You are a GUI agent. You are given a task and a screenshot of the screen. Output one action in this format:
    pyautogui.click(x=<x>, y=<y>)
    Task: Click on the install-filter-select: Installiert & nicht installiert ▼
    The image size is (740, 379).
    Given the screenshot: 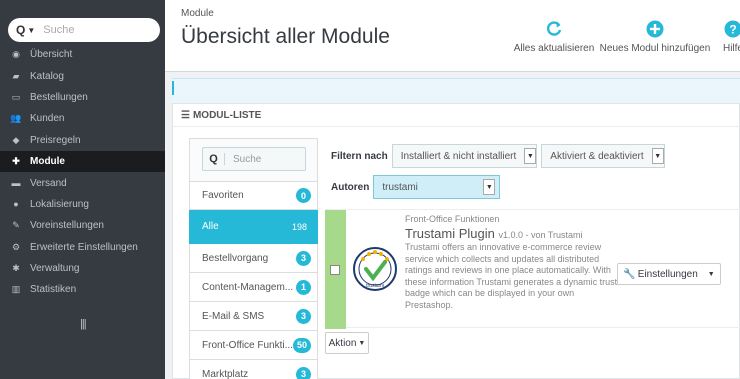 What is the action you would take?
    pyautogui.click(x=464, y=156)
    